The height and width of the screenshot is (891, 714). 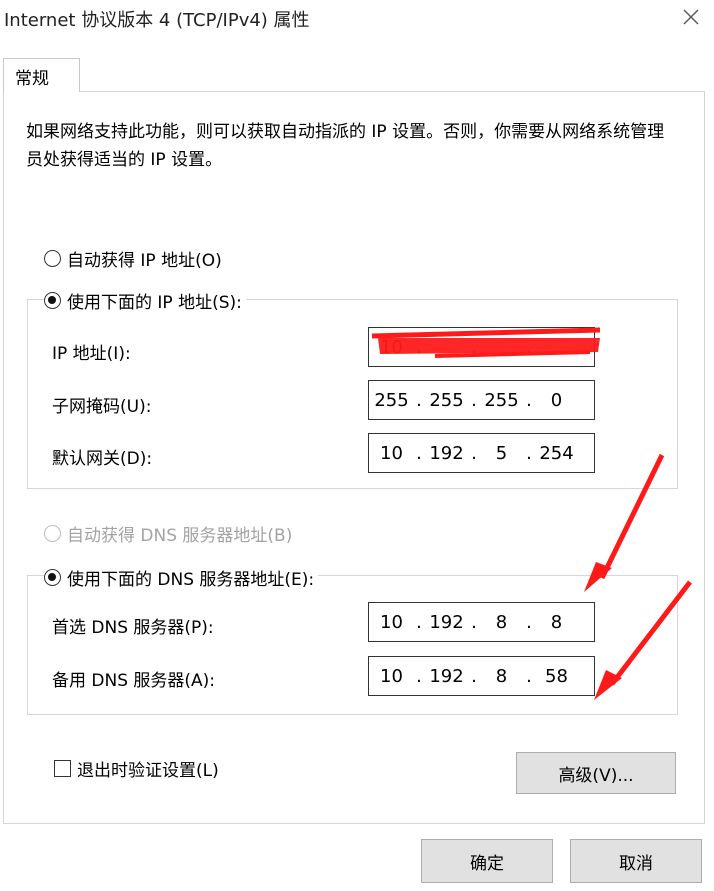 I want to click on manual-ip-label: 使用下面的 IP 地址(S):, so click(x=154, y=303).